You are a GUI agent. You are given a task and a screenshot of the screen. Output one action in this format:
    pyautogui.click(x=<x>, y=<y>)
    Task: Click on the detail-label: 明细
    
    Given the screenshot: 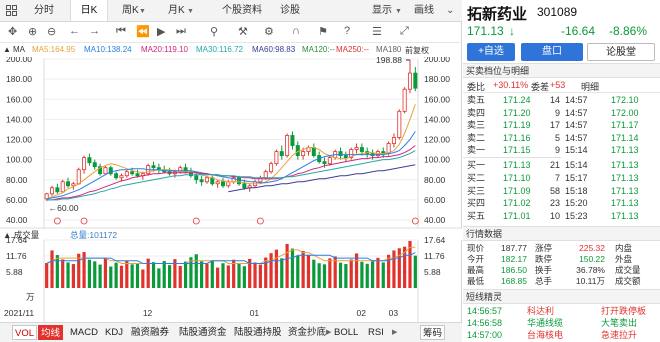 What is the action you would take?
    pyautogui.click(x=590, y=87)
    